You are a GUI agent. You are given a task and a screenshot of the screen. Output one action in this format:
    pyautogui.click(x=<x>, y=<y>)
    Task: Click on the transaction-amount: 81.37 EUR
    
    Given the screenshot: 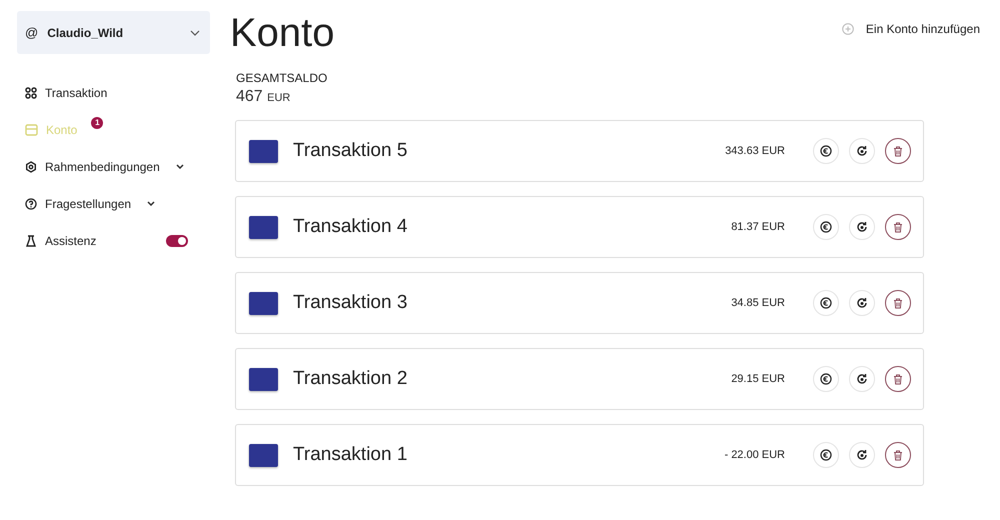 What is the action you would take?
    pyautogui.click(x=758, y=227)
    